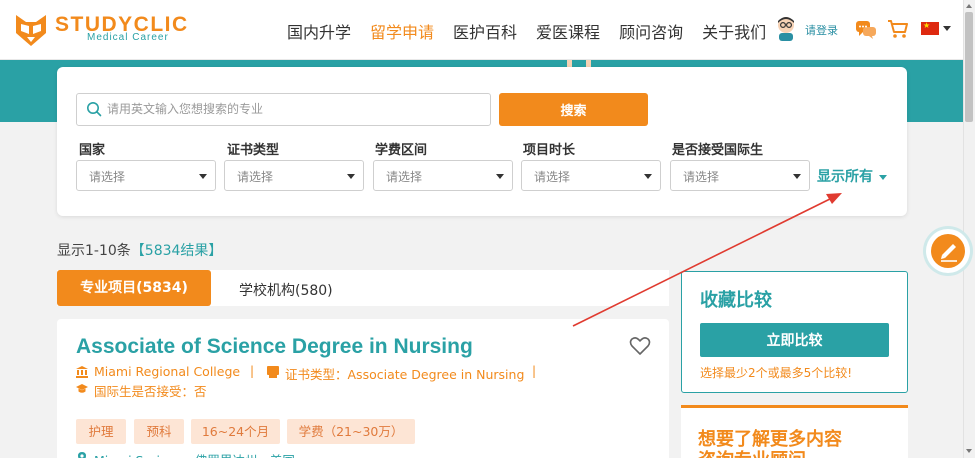 Image resolution: width=975 pixels, height=458 pixels. What do you see at coordinates (128, 37) in the screenshot?
I see `brand-subtitle: Medical Career` at bounding box center [128, 37].